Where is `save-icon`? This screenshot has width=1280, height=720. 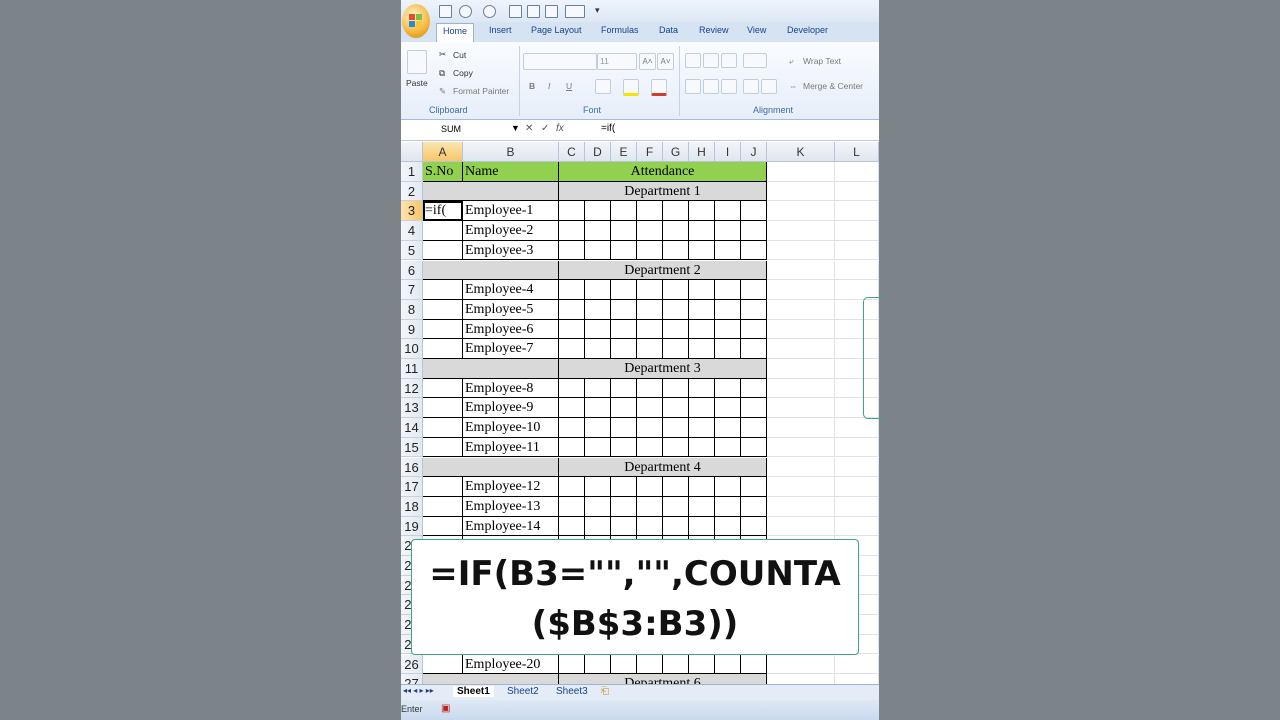
save-icon is located at coordinates (445, 11).